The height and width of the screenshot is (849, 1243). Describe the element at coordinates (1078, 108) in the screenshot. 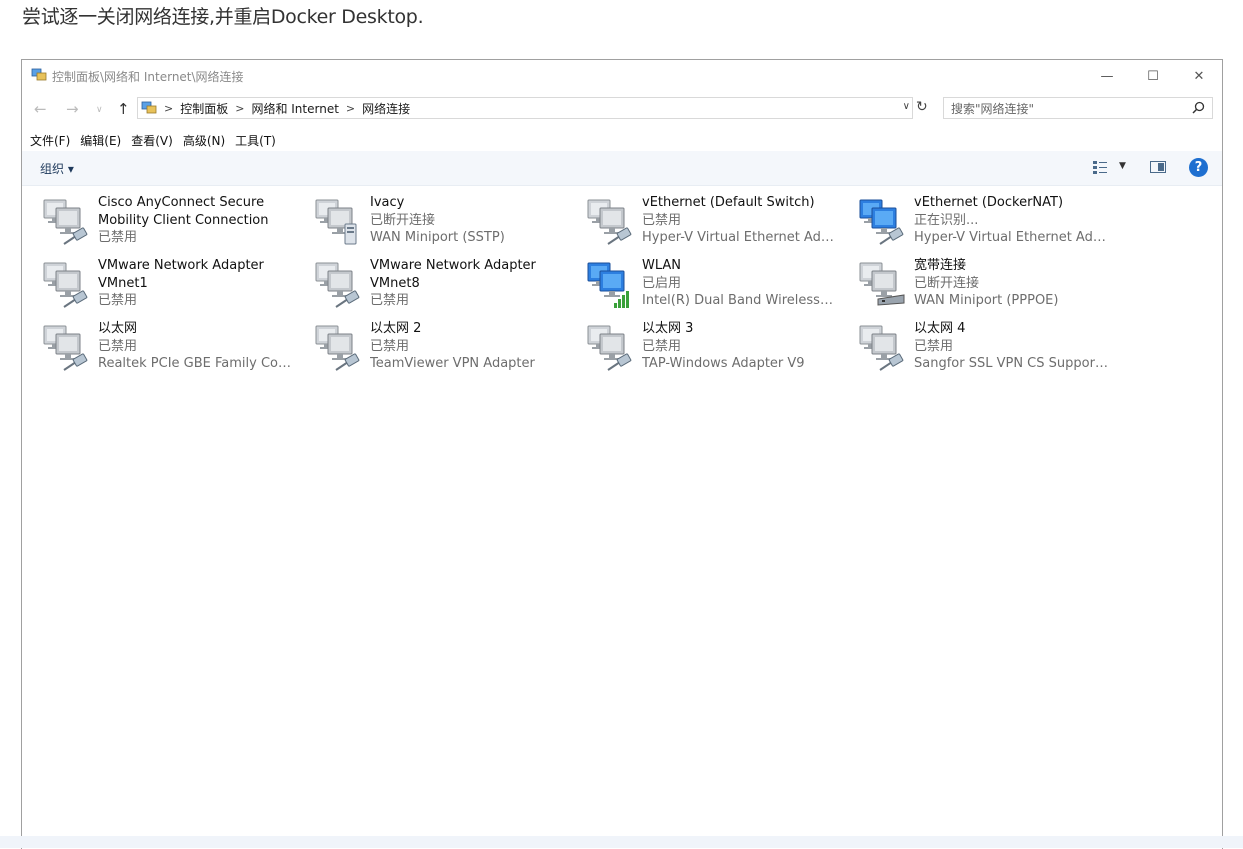

I see `search-input: 搜索"网络连接"` at that location.